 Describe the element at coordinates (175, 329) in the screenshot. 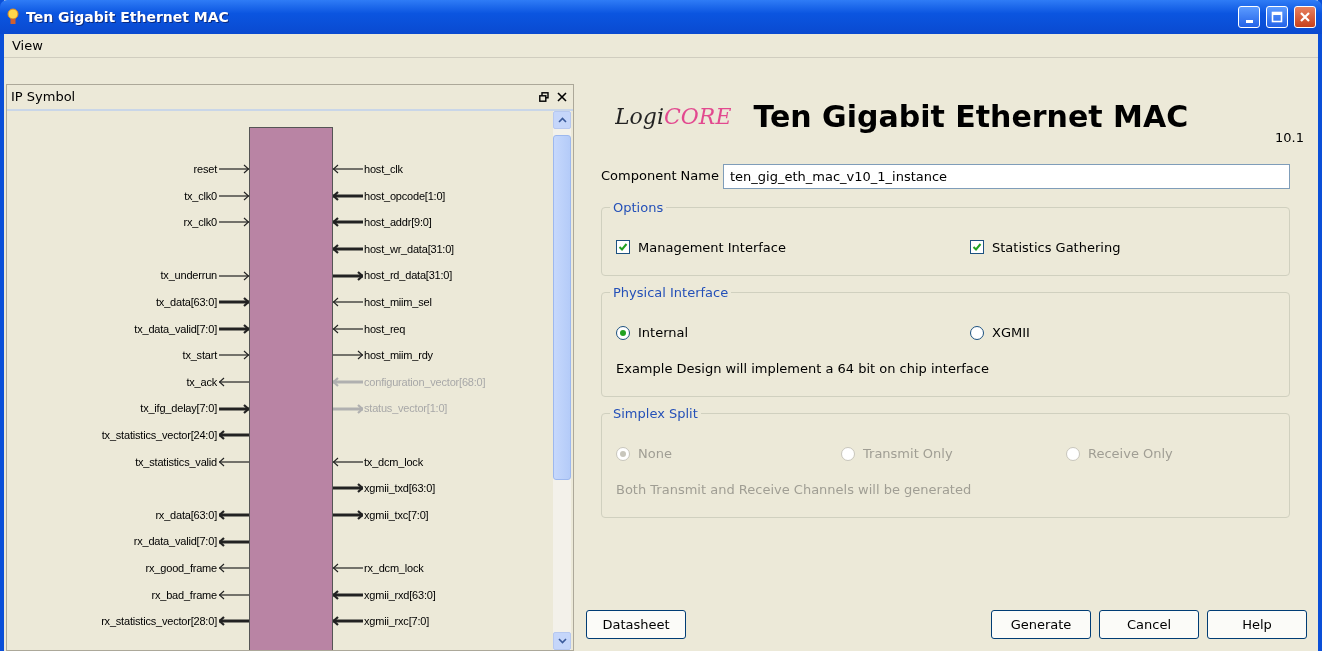

I see `pin-label: tx_data_valid[7:0]` at that location.